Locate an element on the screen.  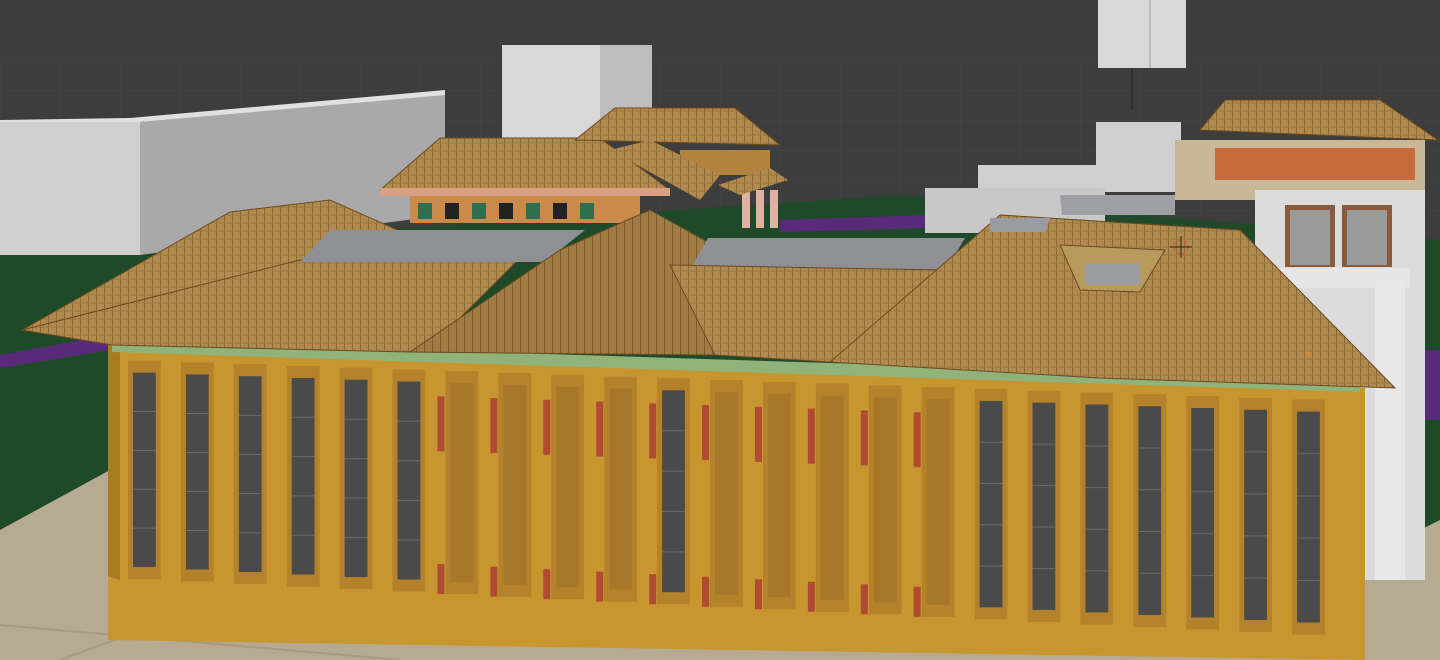
tower-window-left-glass is located at coordinates (1310, 237).